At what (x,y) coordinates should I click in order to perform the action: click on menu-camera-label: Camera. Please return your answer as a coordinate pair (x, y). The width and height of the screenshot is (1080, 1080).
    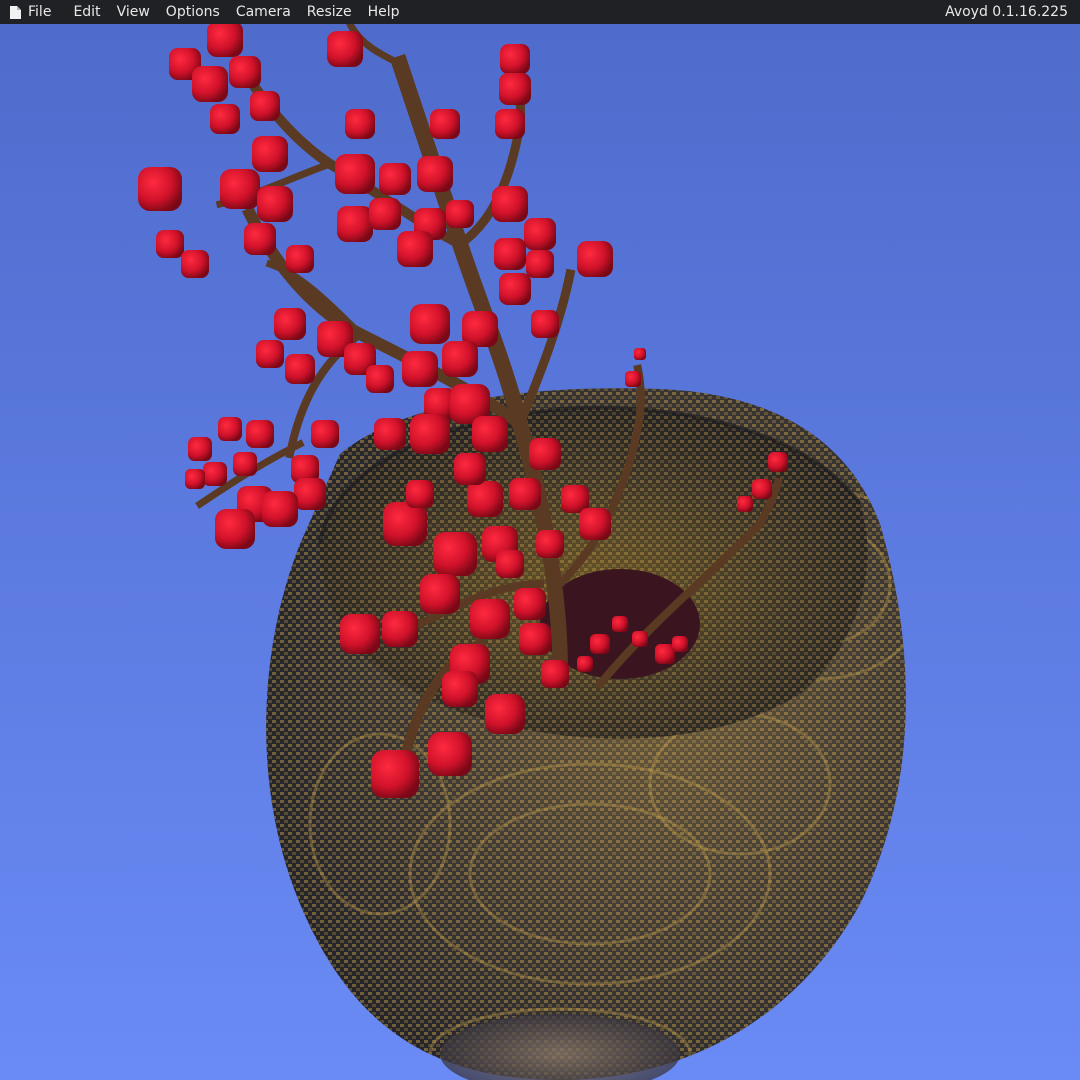
    Looking at the image, I should click on (263, 12).